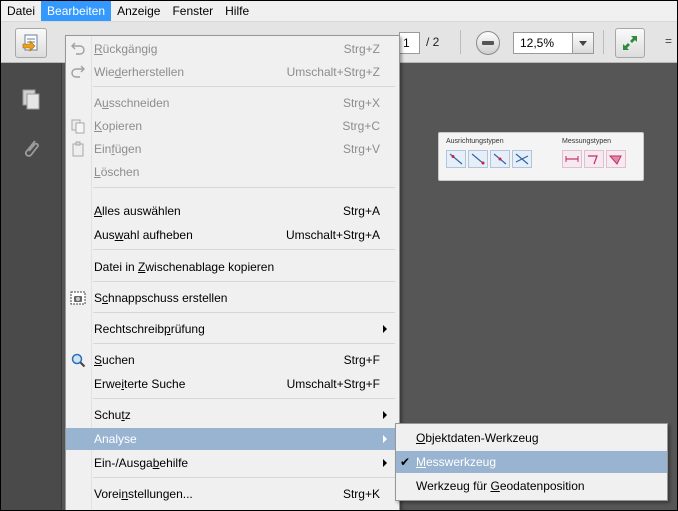 This screenshot has height=511, width=678. Describe the element at coordinates (232, 267) in the screenshot. I see `menu-item-copy-to-clipboard: Datei in Zwischenablage kopieren` at that location.